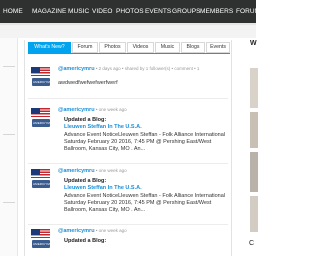 The height and width of the screenshot is (256, 320). What do you see at coordinates (252, 243) in the screenshot?
I see `right-sidebar-section-letter: C` at bounding box center [252, 243].